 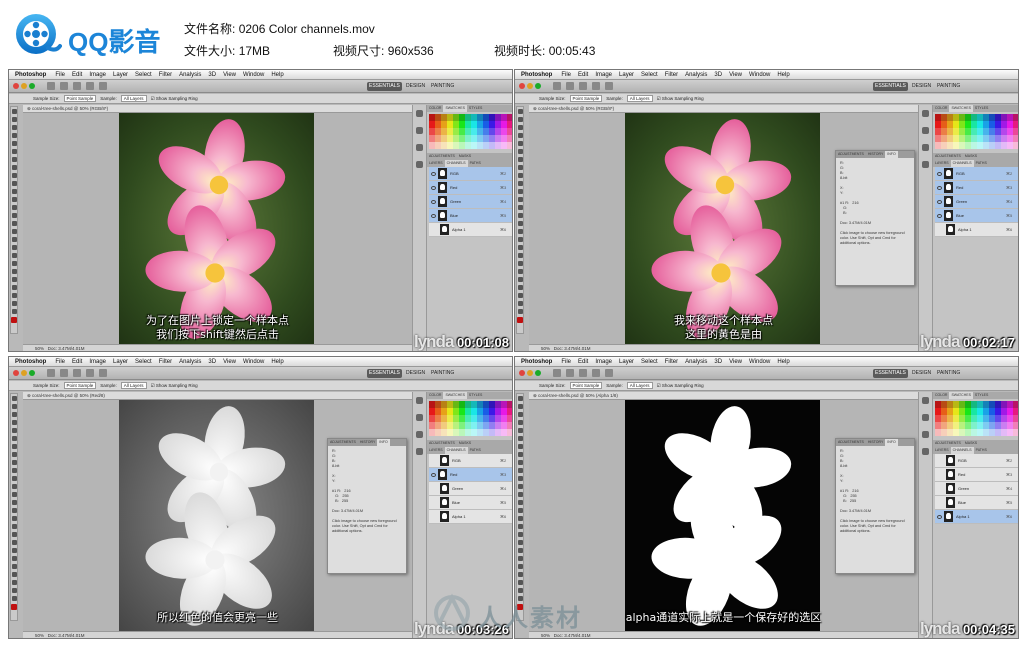 What do you see at coordinates (64, 86) in the screenshot?
I see `mini-bridge-icon` at bounding box center [64, 86].